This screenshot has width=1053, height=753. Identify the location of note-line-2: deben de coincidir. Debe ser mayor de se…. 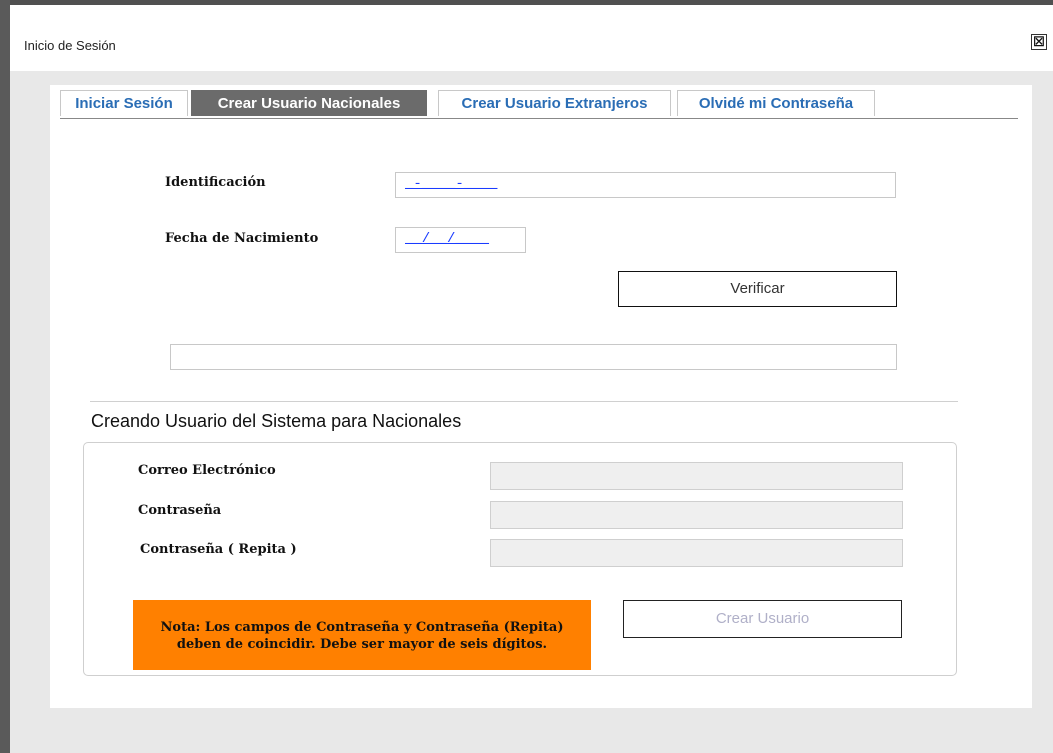
(362, 644).